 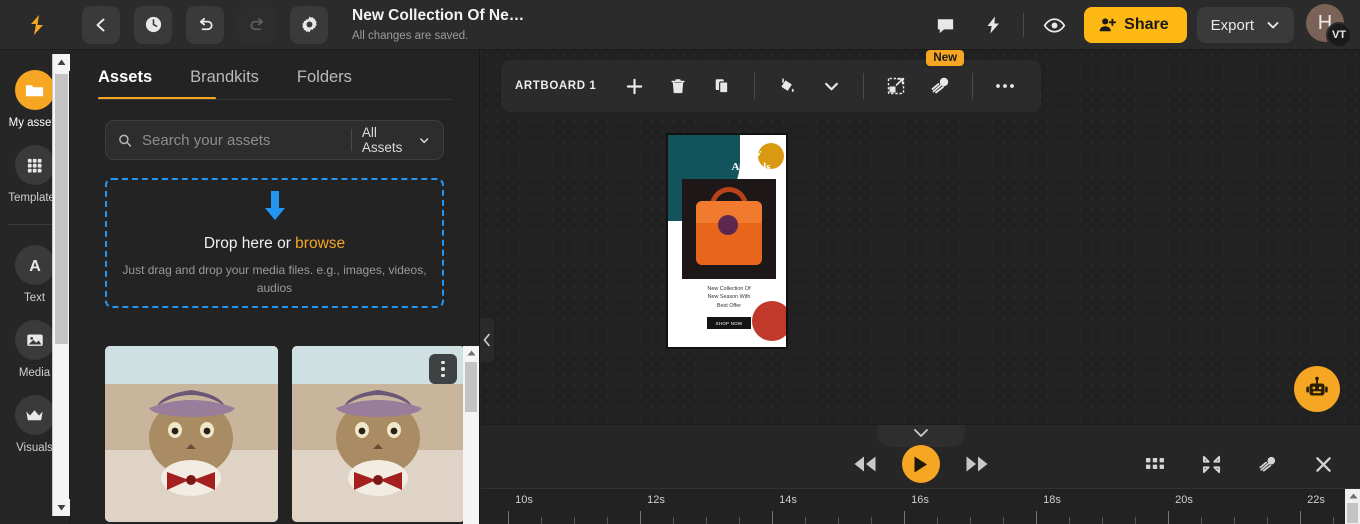 I want to click on cat-photo, so click(x=191, y=434).